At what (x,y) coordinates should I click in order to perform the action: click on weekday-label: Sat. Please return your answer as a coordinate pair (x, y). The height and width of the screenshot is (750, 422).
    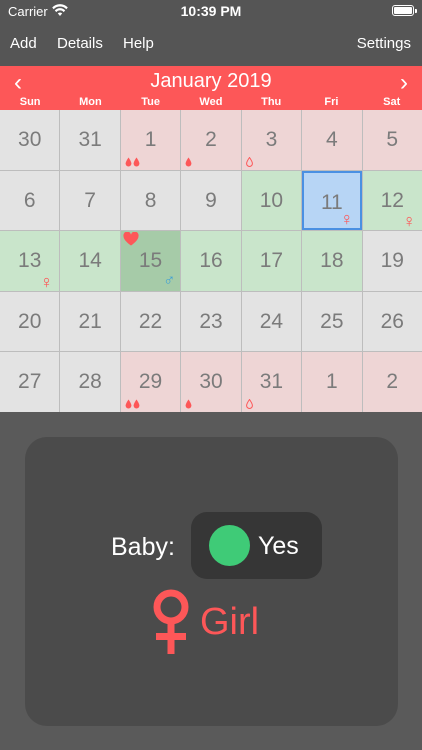
    Looking at the image, I should click on (392, 102).